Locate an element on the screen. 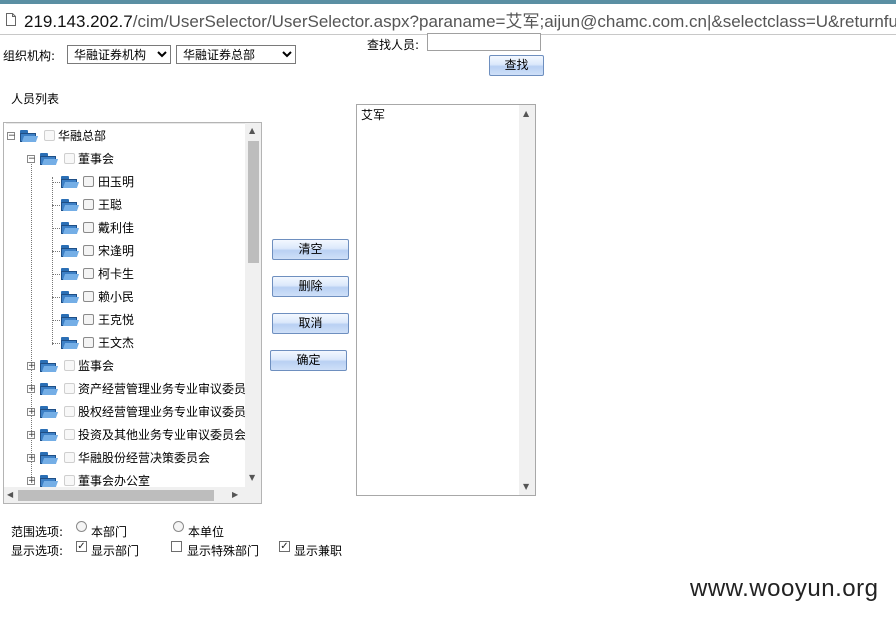 This screenshot has width=896, height=618. find-button: 查找 is located at coordinates (516, 65).